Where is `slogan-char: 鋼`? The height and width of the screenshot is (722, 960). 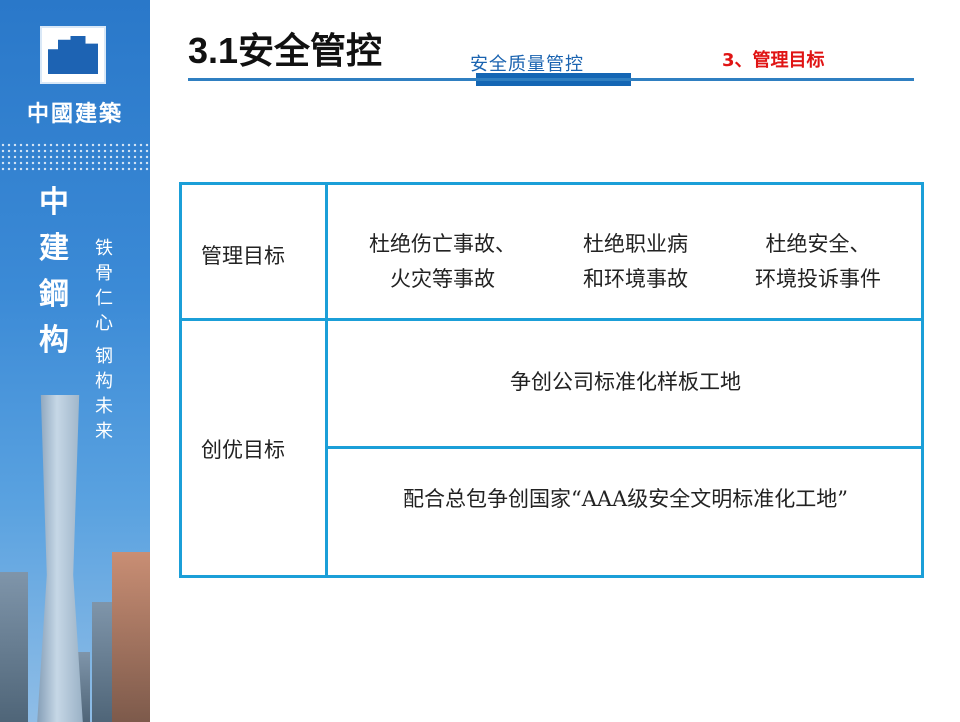
slogan-char: 鋼 is located at coordinates (54, 294).